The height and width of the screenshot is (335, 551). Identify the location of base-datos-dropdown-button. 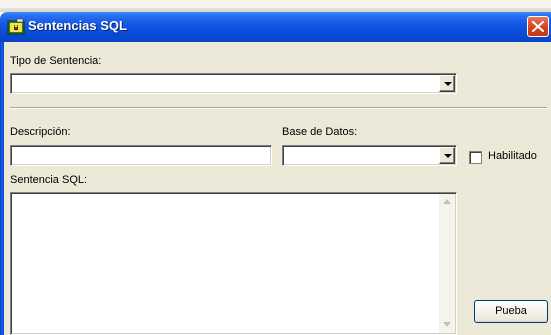
(447, 155).